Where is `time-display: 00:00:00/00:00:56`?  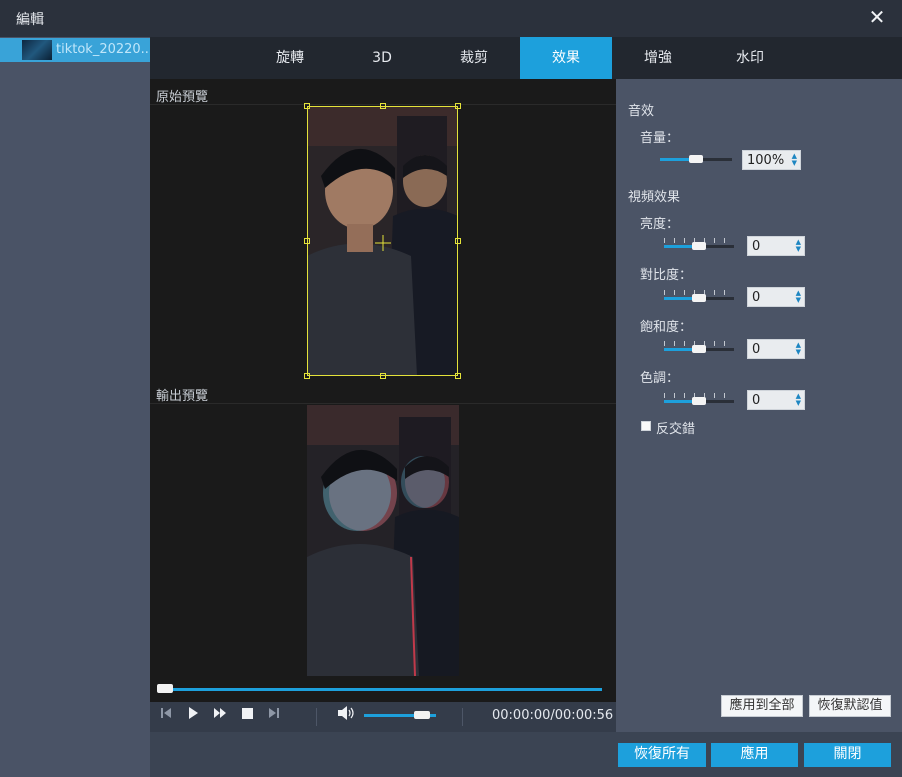 time-display: 00:00:00/00:00:56 is located at coordinates (553, 715).